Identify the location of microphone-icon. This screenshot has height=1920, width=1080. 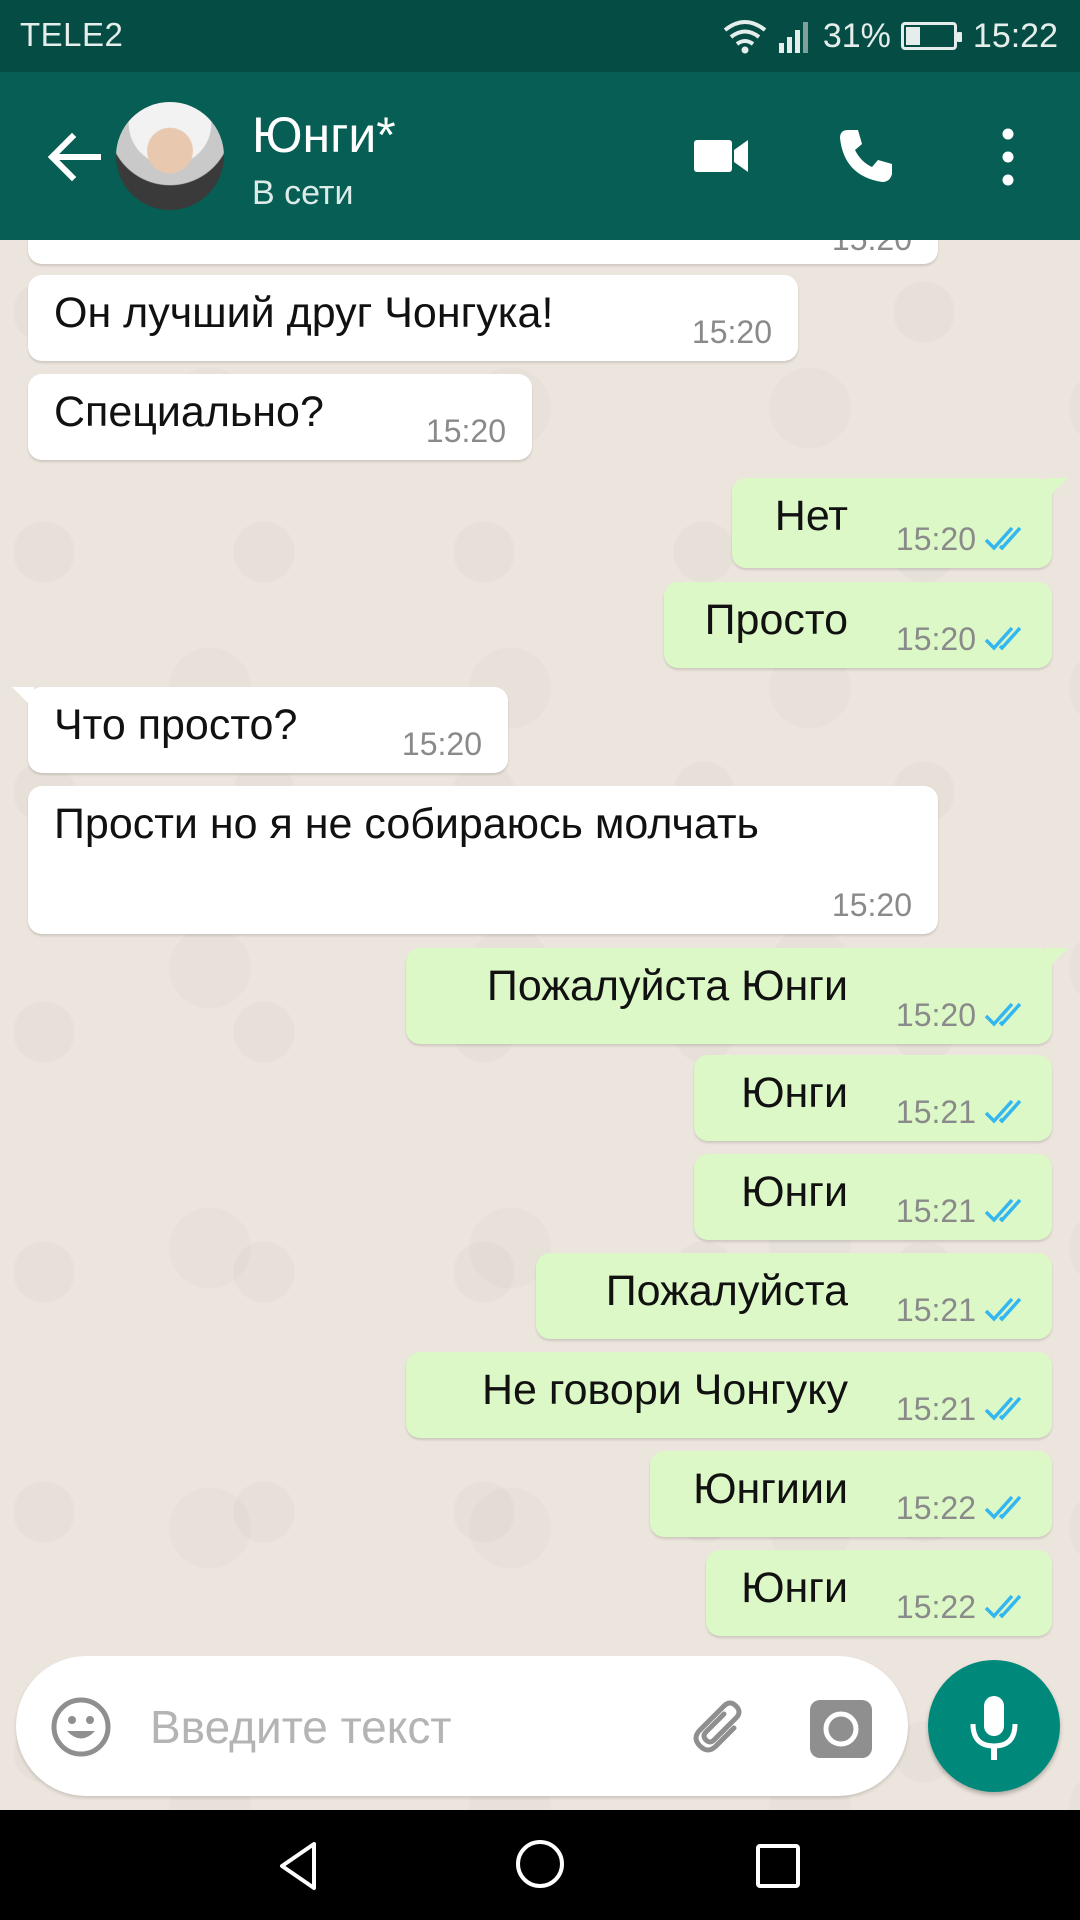
(994, 1728).